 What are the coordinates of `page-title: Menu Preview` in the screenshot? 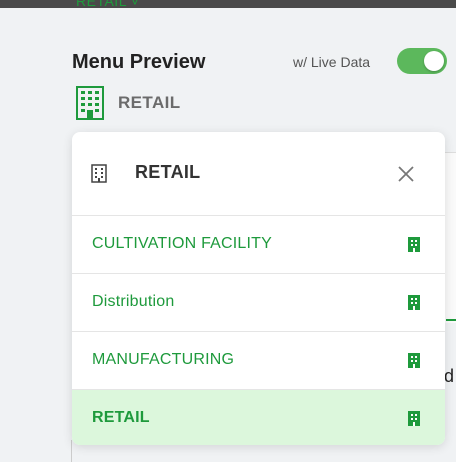 It's located at (139, 62).